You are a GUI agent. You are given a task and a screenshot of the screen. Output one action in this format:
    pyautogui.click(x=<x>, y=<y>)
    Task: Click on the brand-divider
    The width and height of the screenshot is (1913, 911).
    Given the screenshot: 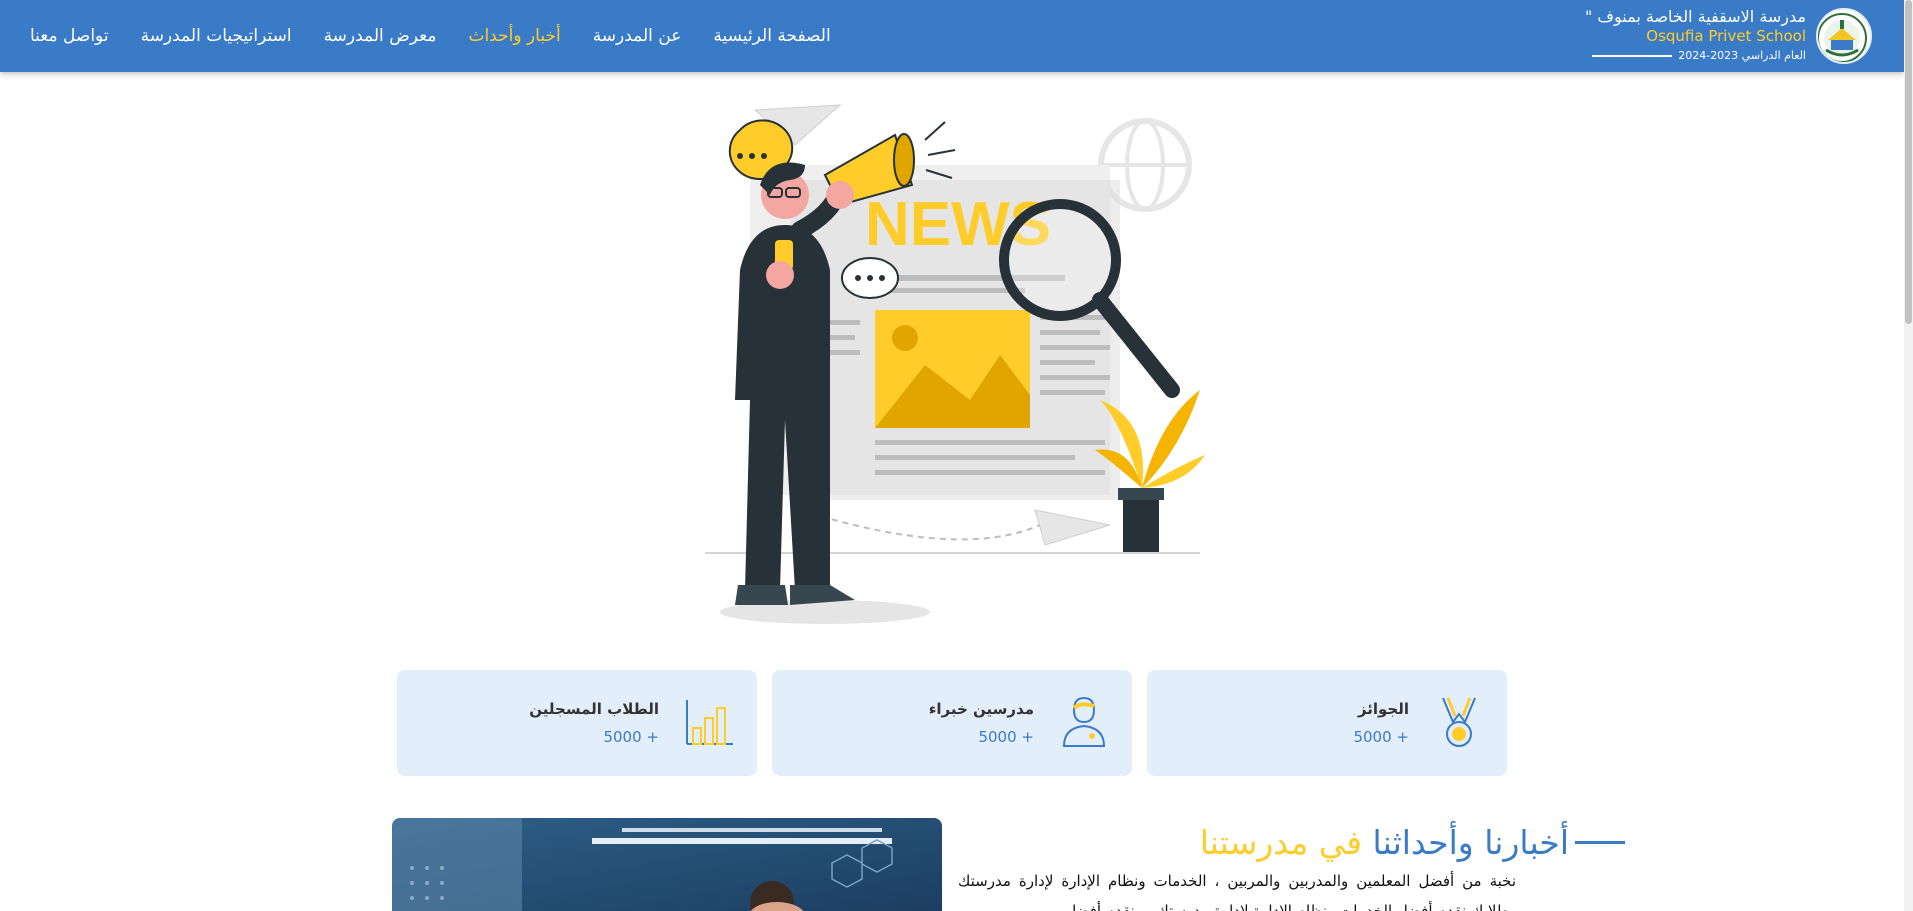 What is the action you would take?
    pyautogui.click(x=1632, y=56)
    